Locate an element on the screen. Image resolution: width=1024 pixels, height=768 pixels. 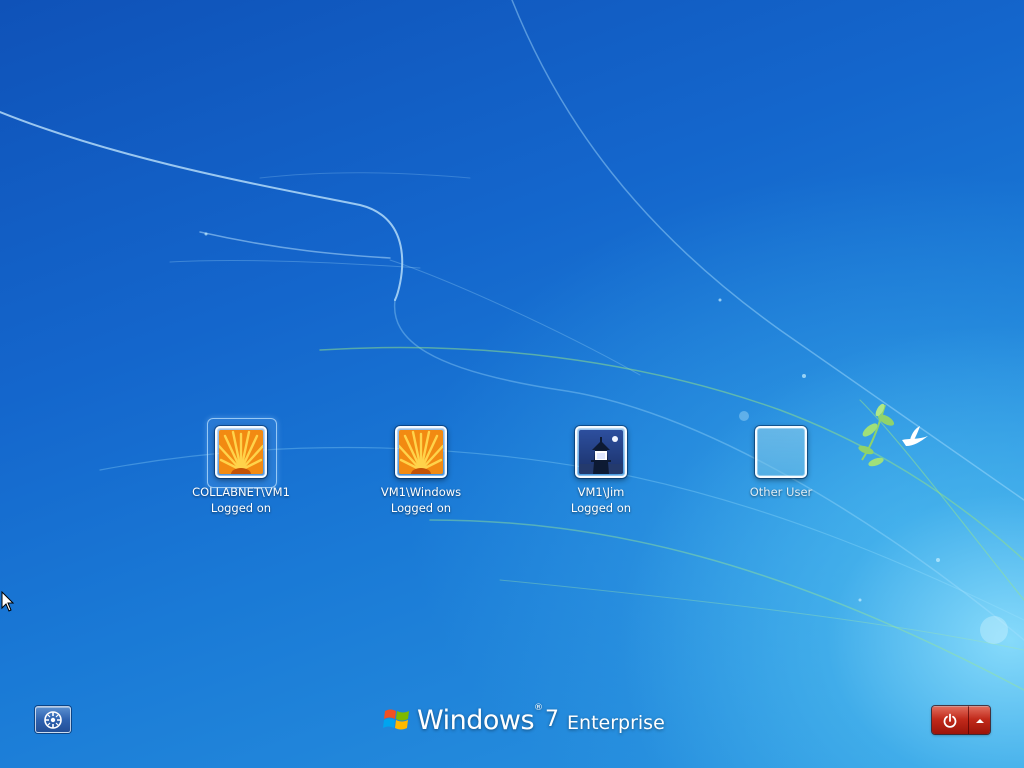
windows-branding: Windows ® 7 Enterprise is located at coordinates (524, 720).